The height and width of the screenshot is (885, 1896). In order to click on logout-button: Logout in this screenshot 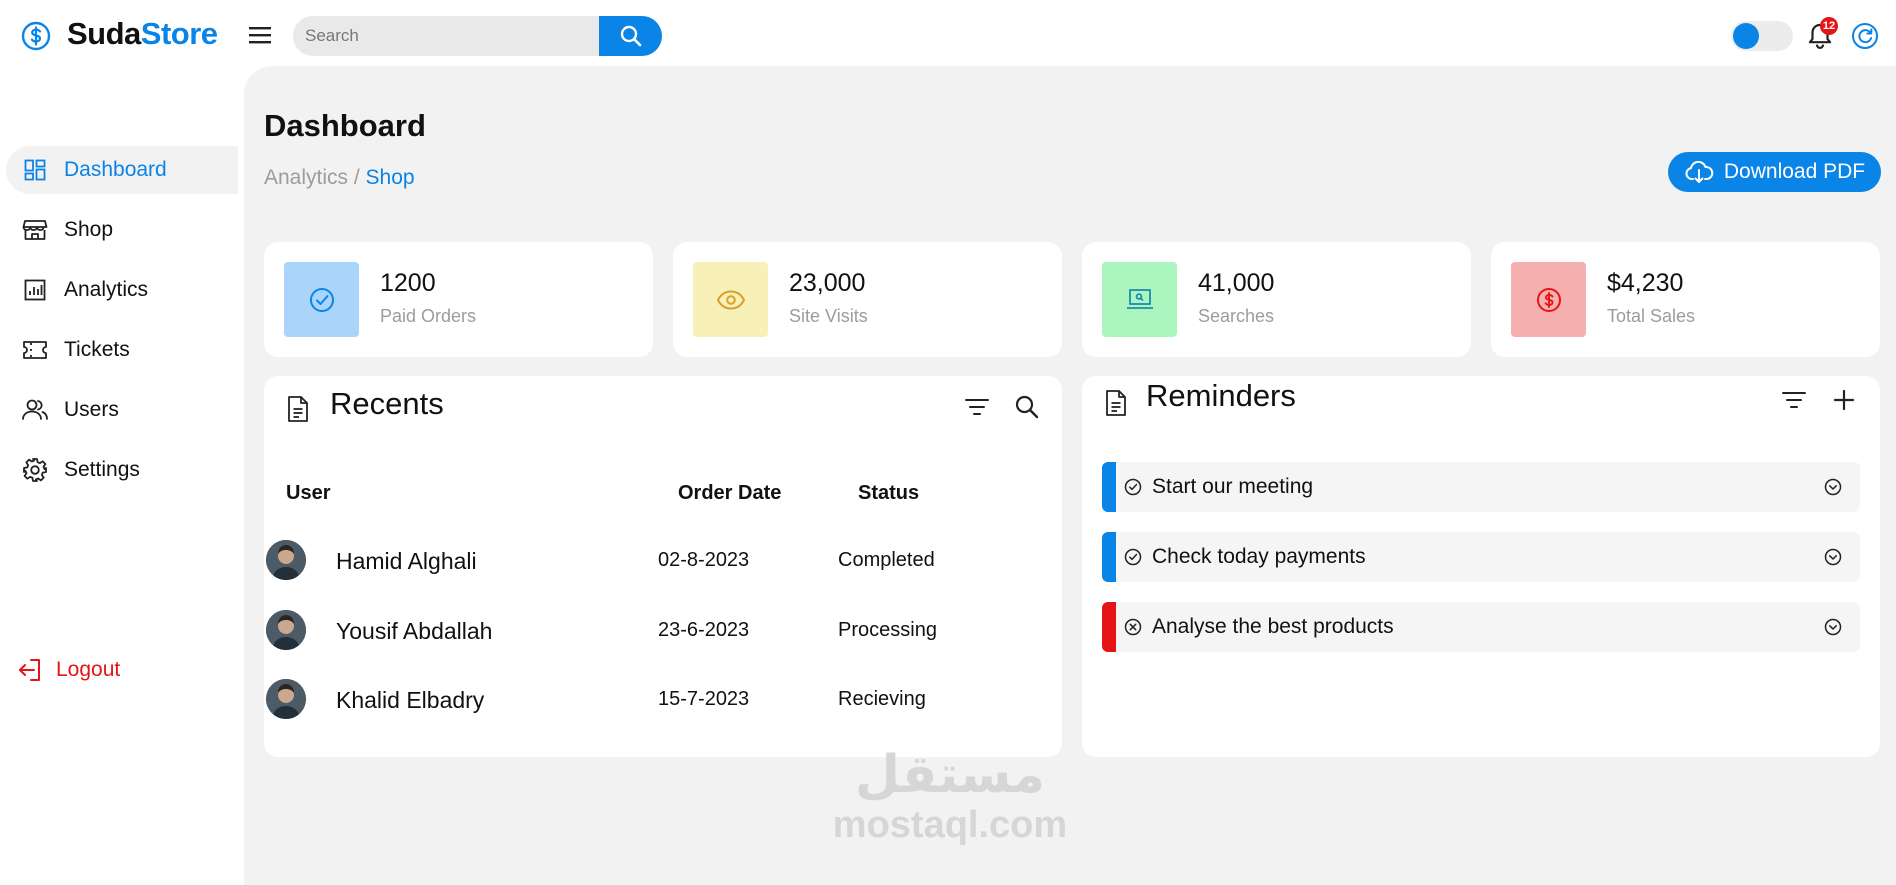, I will do `click(68, 670)`.